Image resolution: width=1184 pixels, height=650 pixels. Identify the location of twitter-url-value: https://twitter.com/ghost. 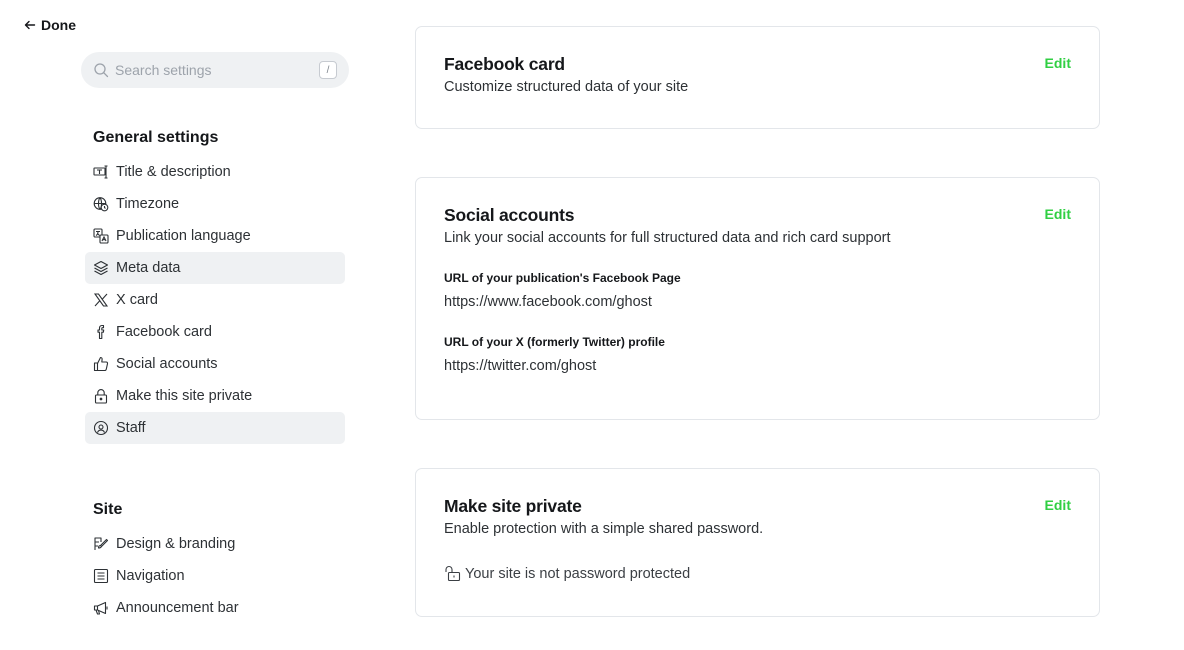
(520, 366).